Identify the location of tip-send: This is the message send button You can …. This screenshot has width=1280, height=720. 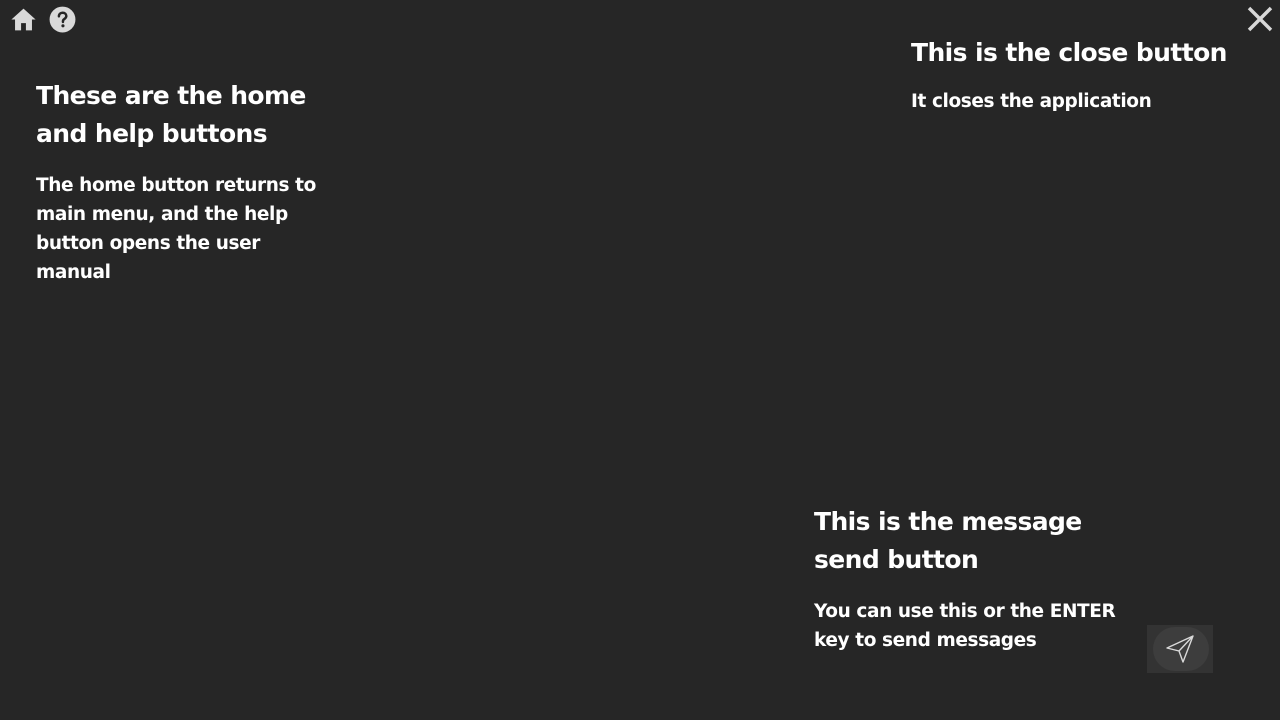
(984, 579).